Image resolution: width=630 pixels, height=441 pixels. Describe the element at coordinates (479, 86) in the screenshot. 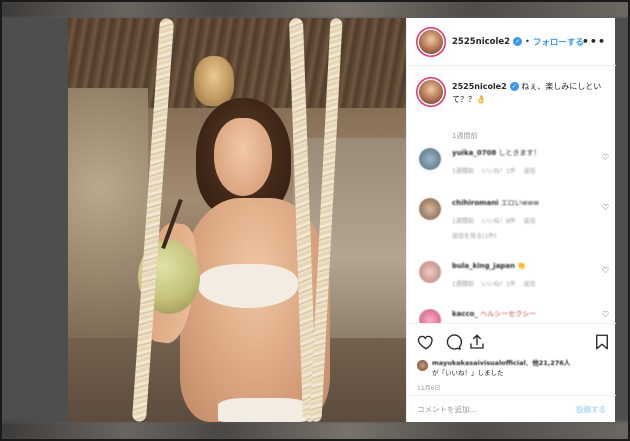

I see `caption-username: 2525nicole2` at that location.